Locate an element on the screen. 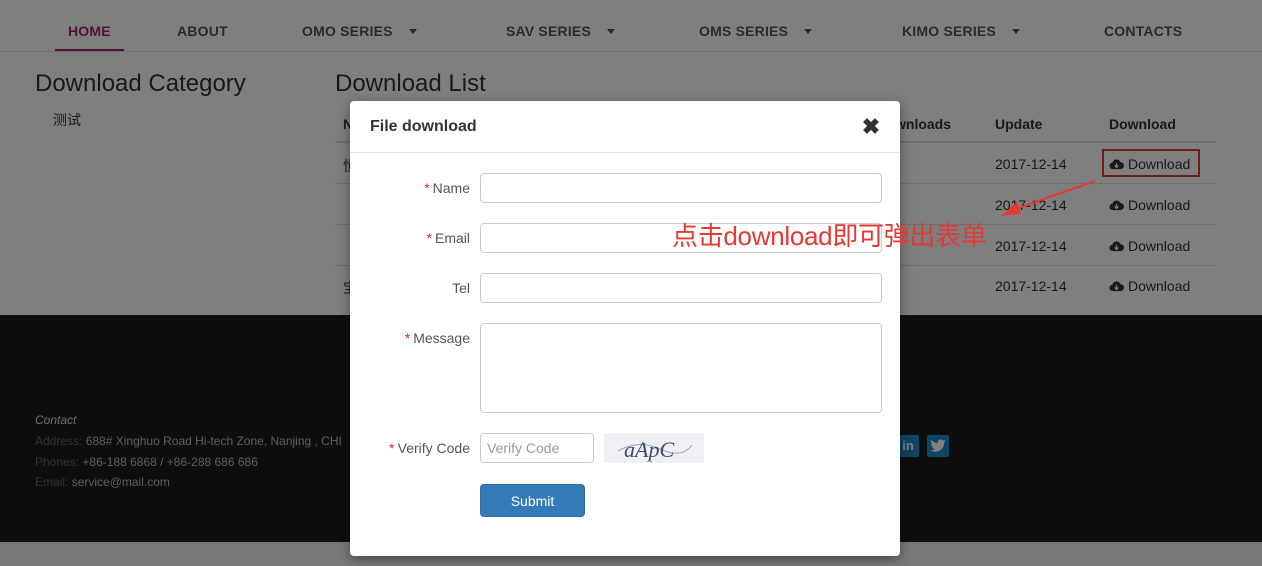 The image size is (1262, 566). message-label: * Message is located at coordinates (437, 338).